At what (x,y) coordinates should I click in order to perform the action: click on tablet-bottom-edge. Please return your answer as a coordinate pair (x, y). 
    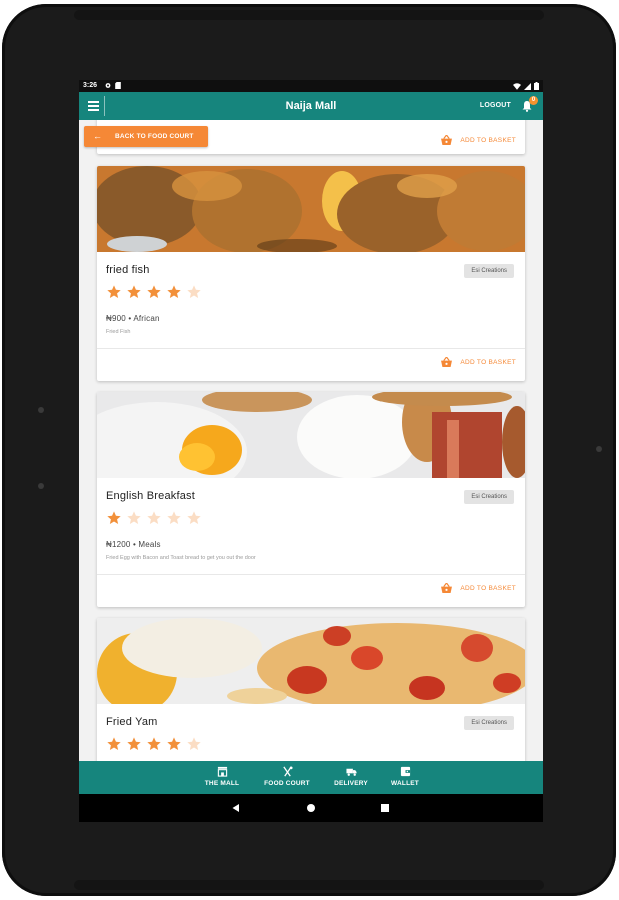
    Looking at the image, I should click on (309, 885).